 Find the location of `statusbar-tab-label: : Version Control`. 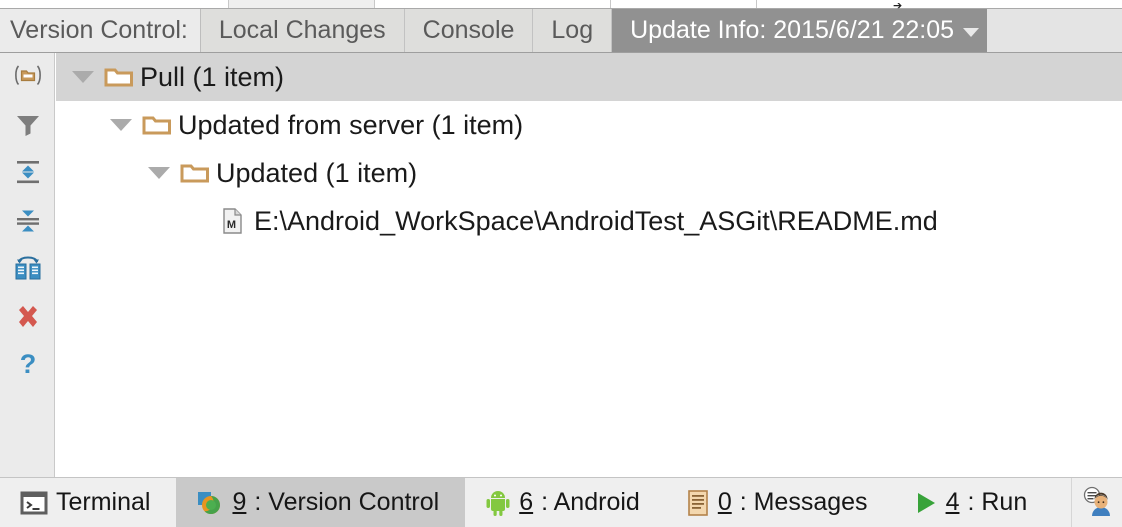

statusbar-tab-label: : Version Control is located at coordinates (347, 502).